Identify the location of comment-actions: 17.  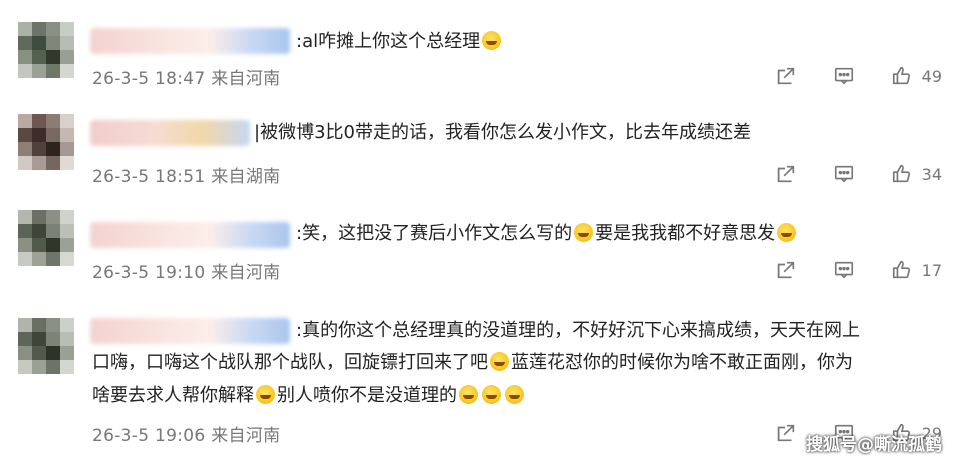
(841, 270).